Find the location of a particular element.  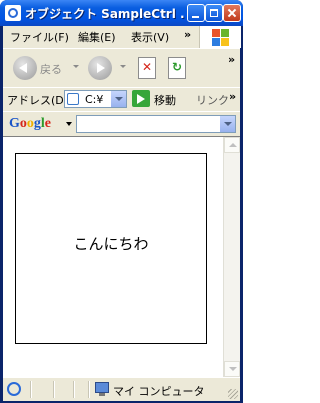

forward-button is located at coordinates (100, 68).